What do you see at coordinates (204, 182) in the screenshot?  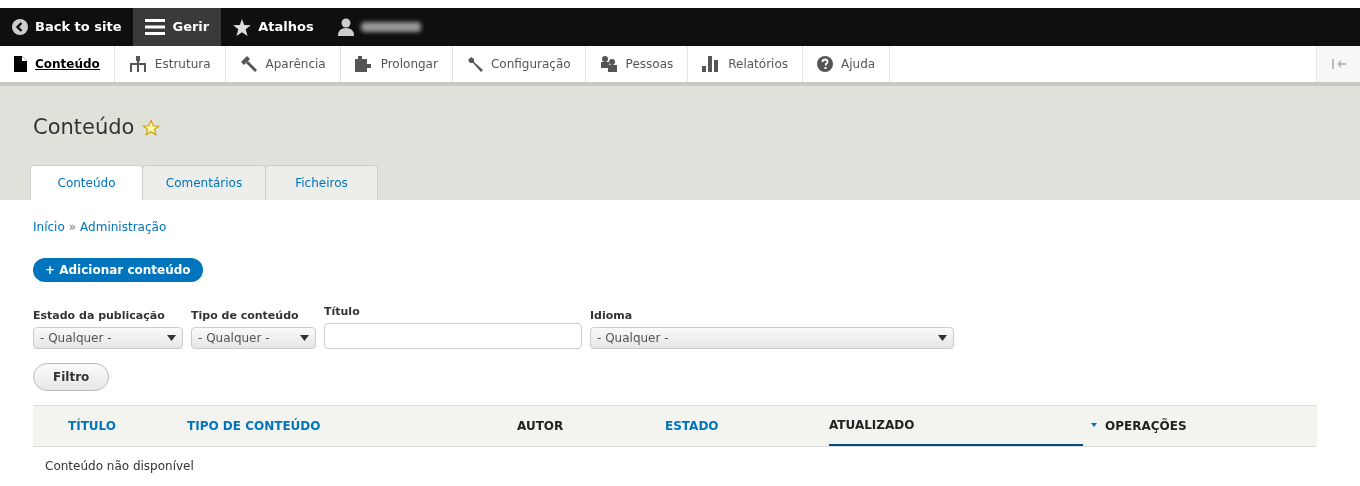 I see `tab: Comentários` at bounding box center [204, 182].